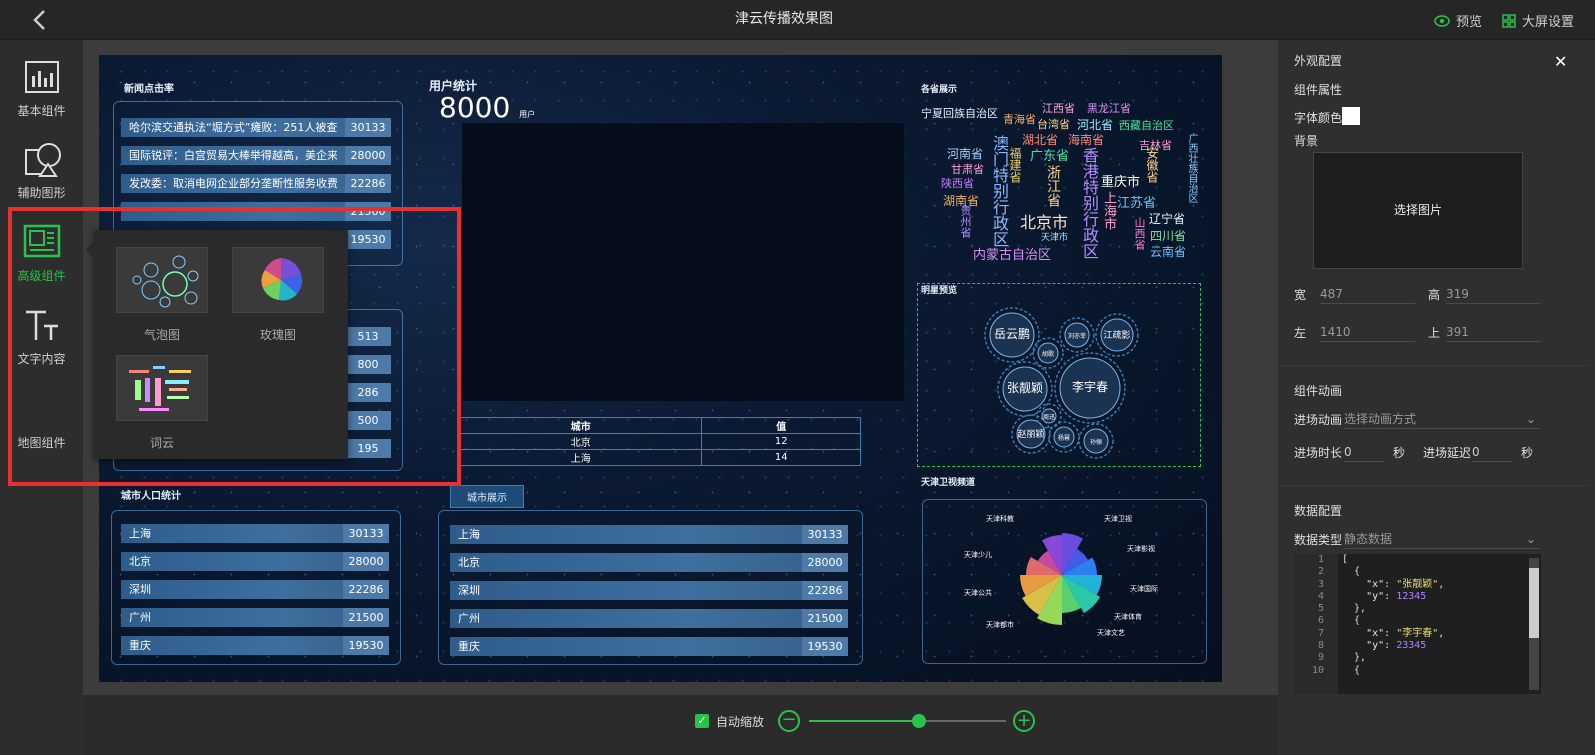 The width and height of the screenshot is (1595, 755). I want to click on font-color-label: 字体颜色, so click(1318, 118).